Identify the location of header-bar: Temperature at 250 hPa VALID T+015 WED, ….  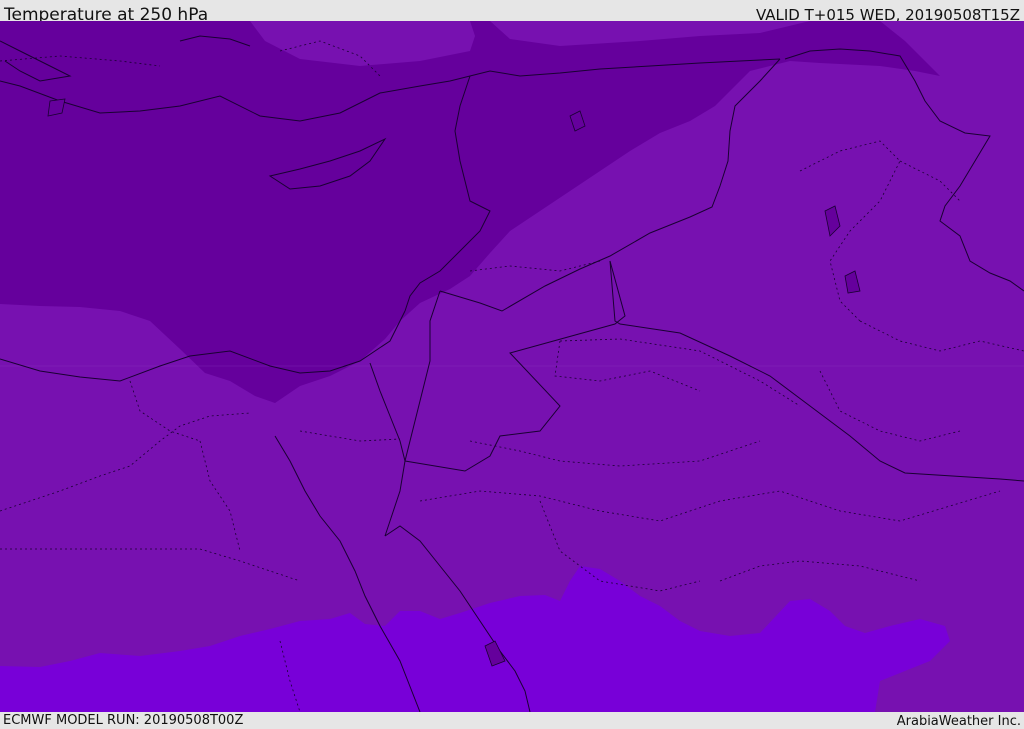
(512, 12).